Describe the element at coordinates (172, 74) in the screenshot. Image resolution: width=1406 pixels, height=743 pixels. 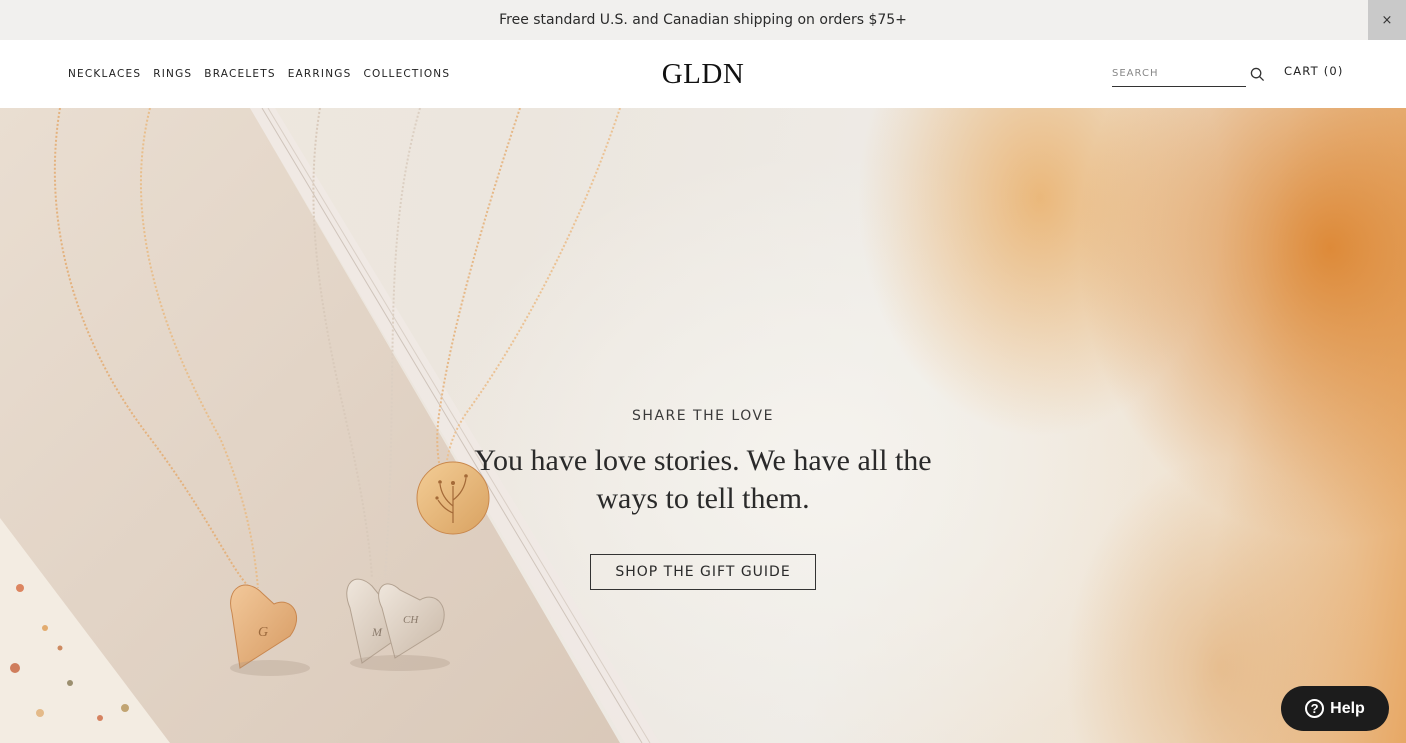
I see `nav-item-rings: RINGS` at that location.